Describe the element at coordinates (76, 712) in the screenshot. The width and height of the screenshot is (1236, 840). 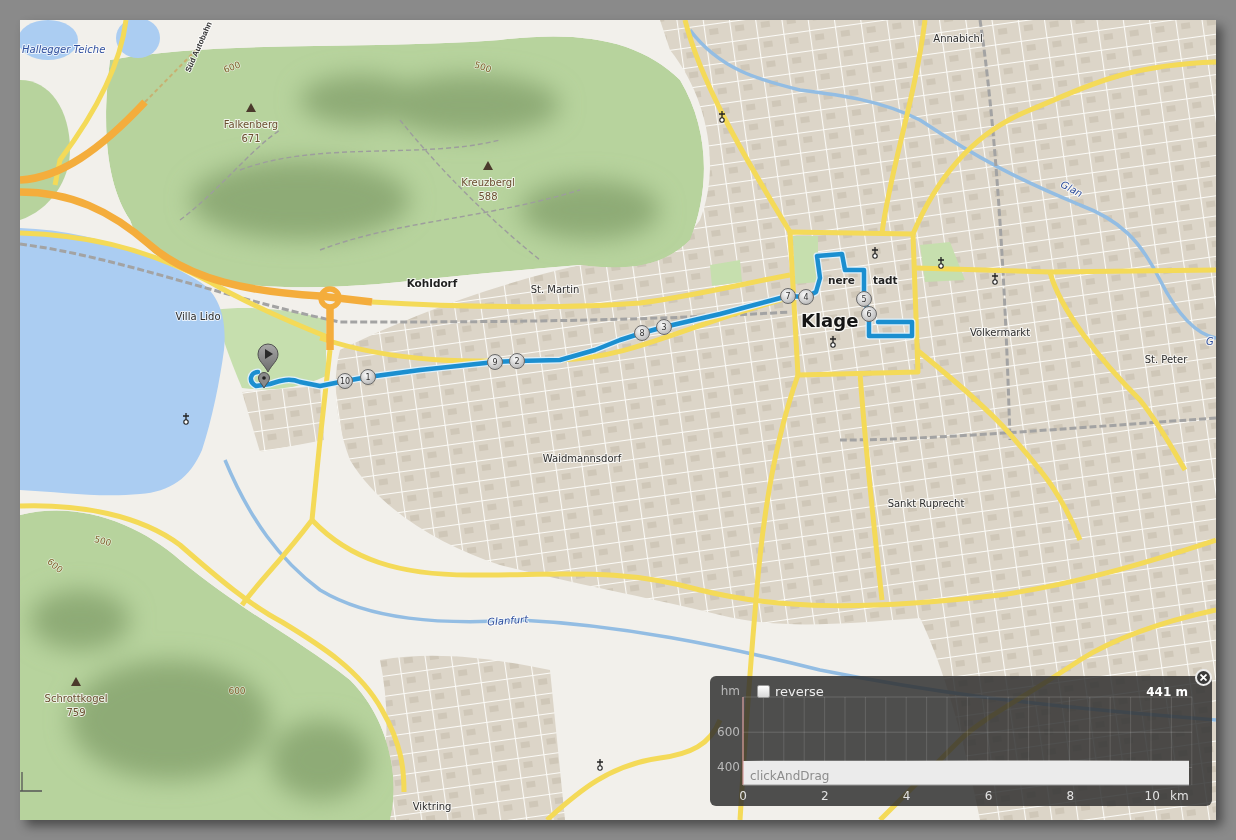
I see `peak-elevation: 759` at that location.